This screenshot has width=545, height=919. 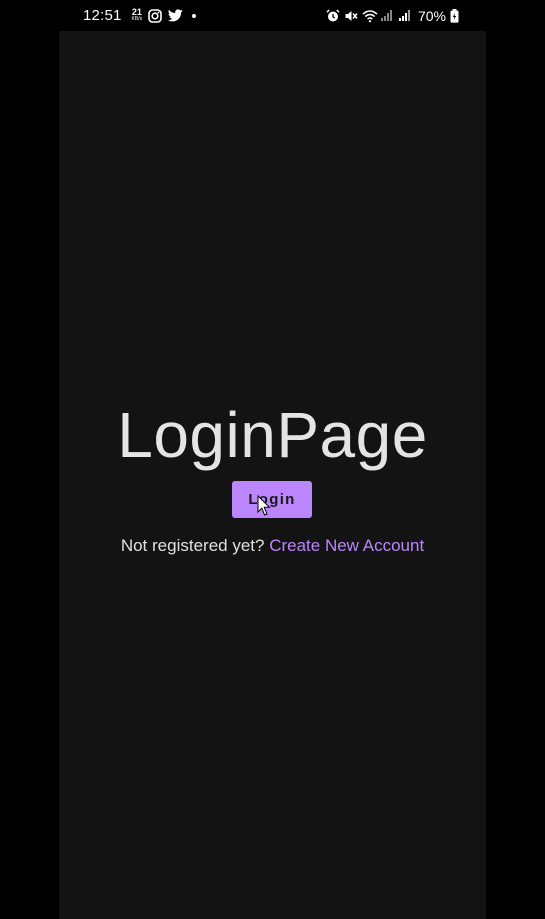 I want to click on status-bar-right: 70%, so click(x=395, y=15).